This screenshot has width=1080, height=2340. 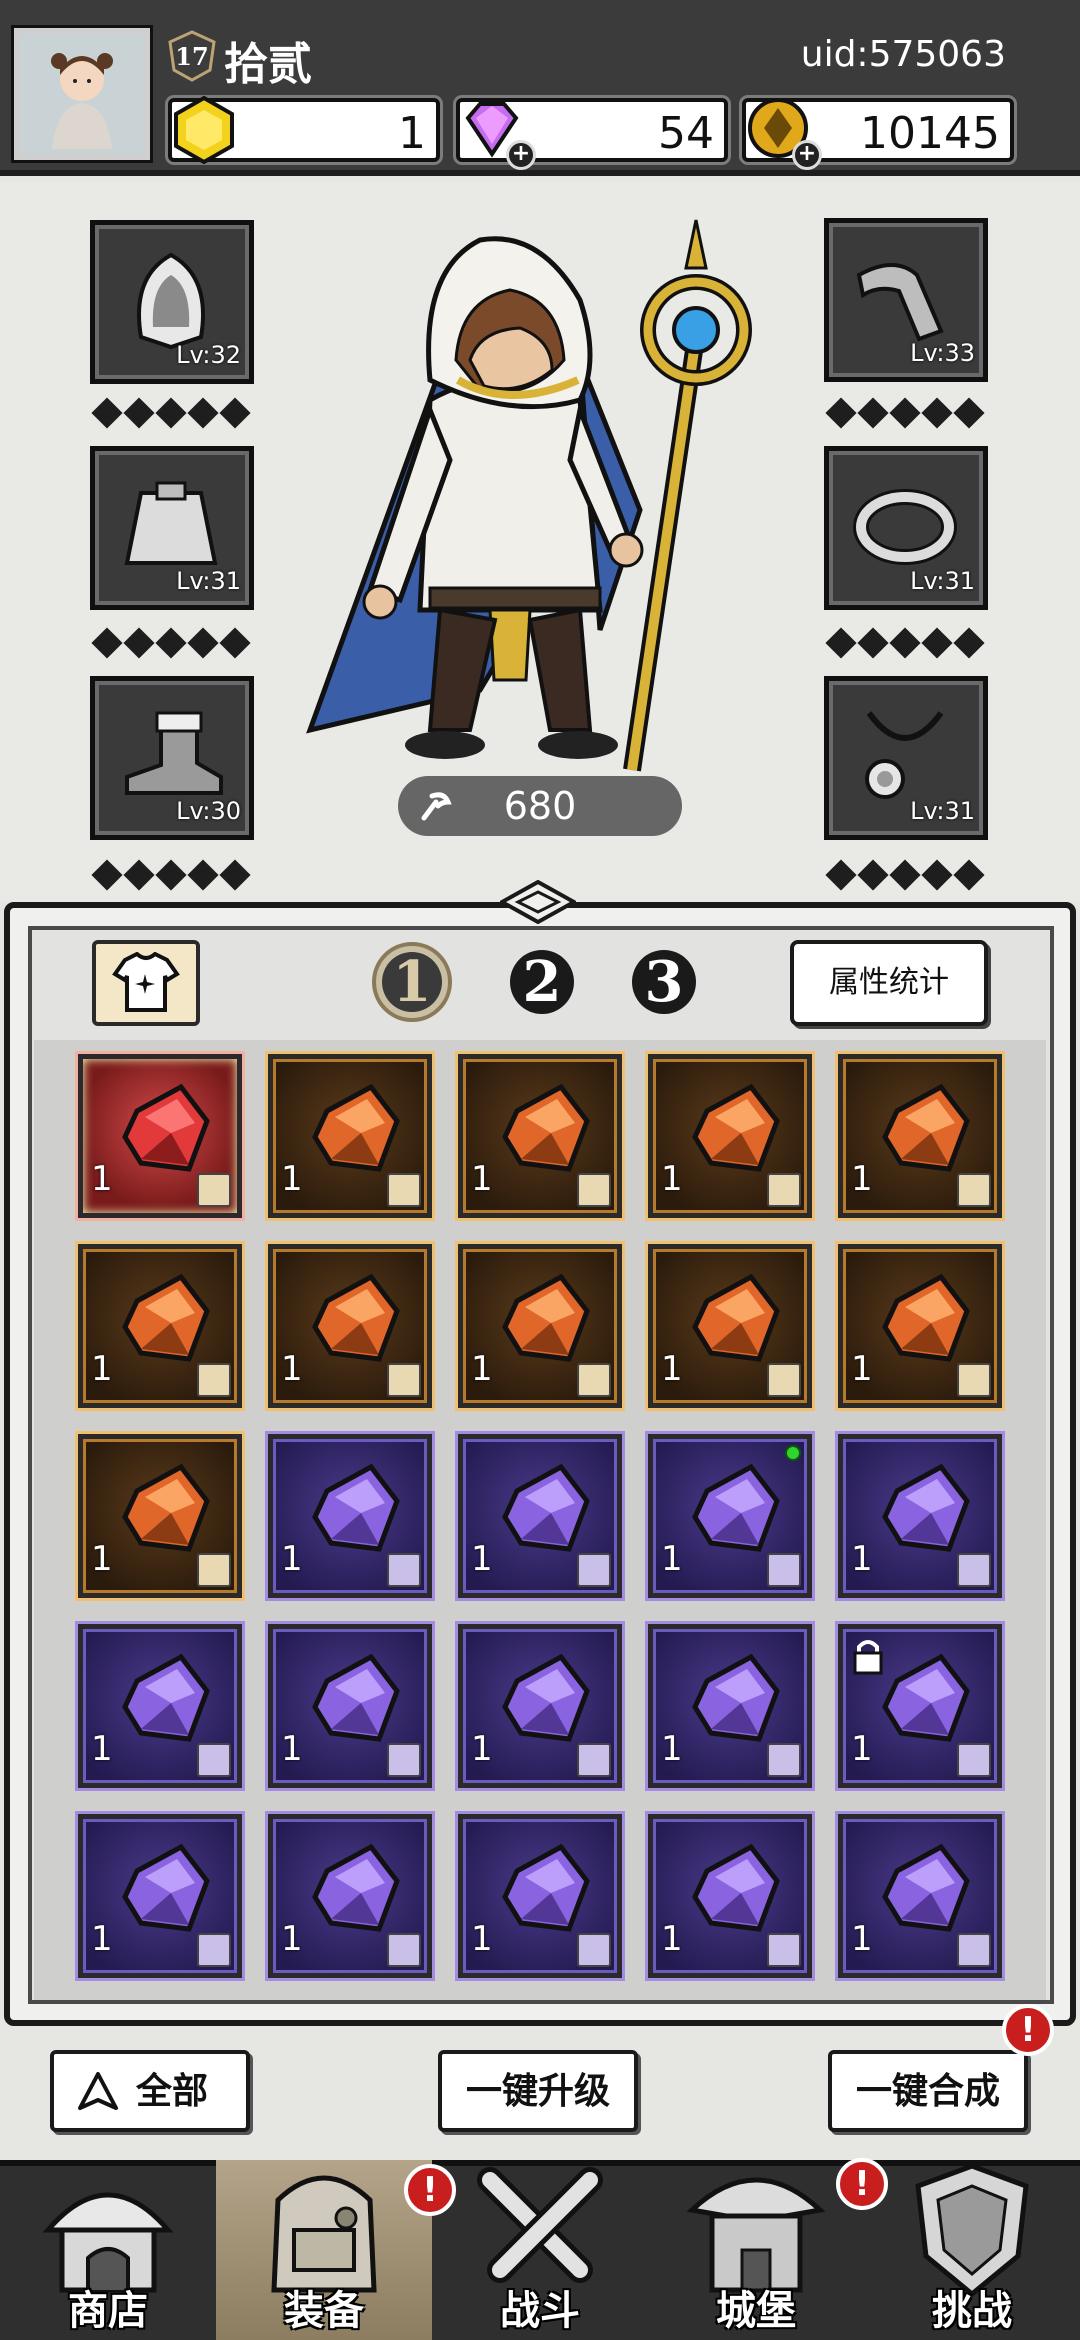 I want to click on nav-equipment-label: 装备, so click(x=324, y=2310).